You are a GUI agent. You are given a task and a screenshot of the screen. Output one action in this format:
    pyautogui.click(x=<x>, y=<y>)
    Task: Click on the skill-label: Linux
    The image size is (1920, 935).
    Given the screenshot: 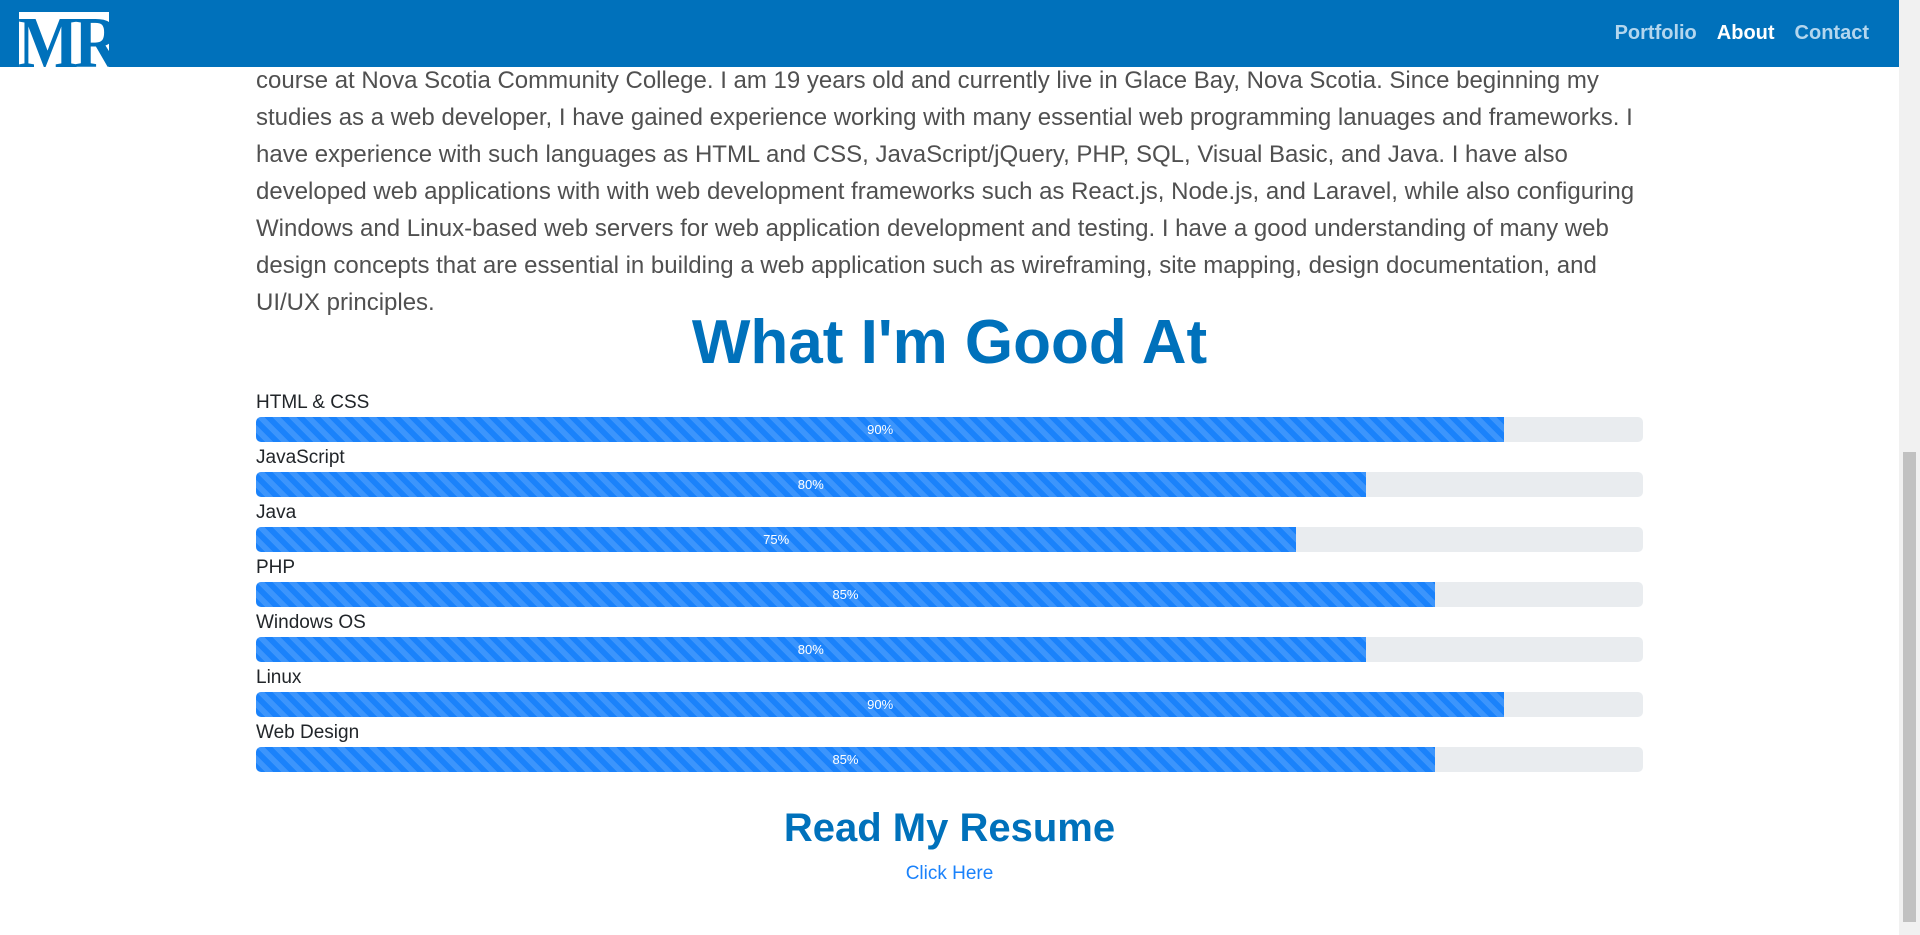 What is the action you would take?
    pyautogui.click(x=279, y=677)
    